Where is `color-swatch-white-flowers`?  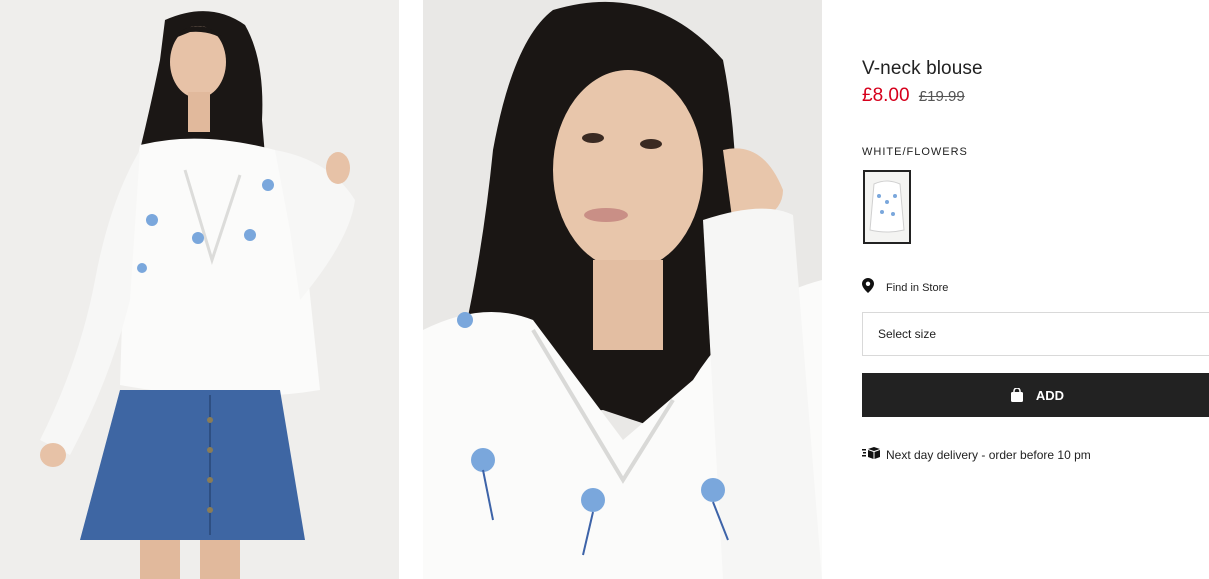 color-swatch-white-flowers is located at coordinates (887, 207).